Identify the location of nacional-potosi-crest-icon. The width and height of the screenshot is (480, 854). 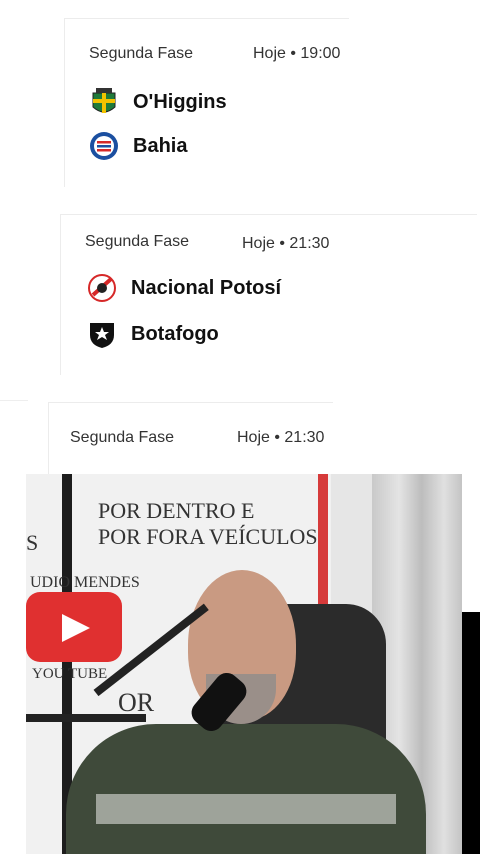
(102, 288).